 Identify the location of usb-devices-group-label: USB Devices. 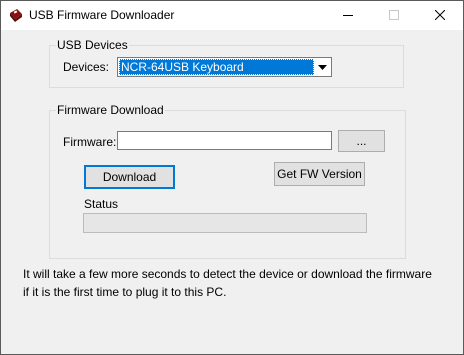
(92, 45).